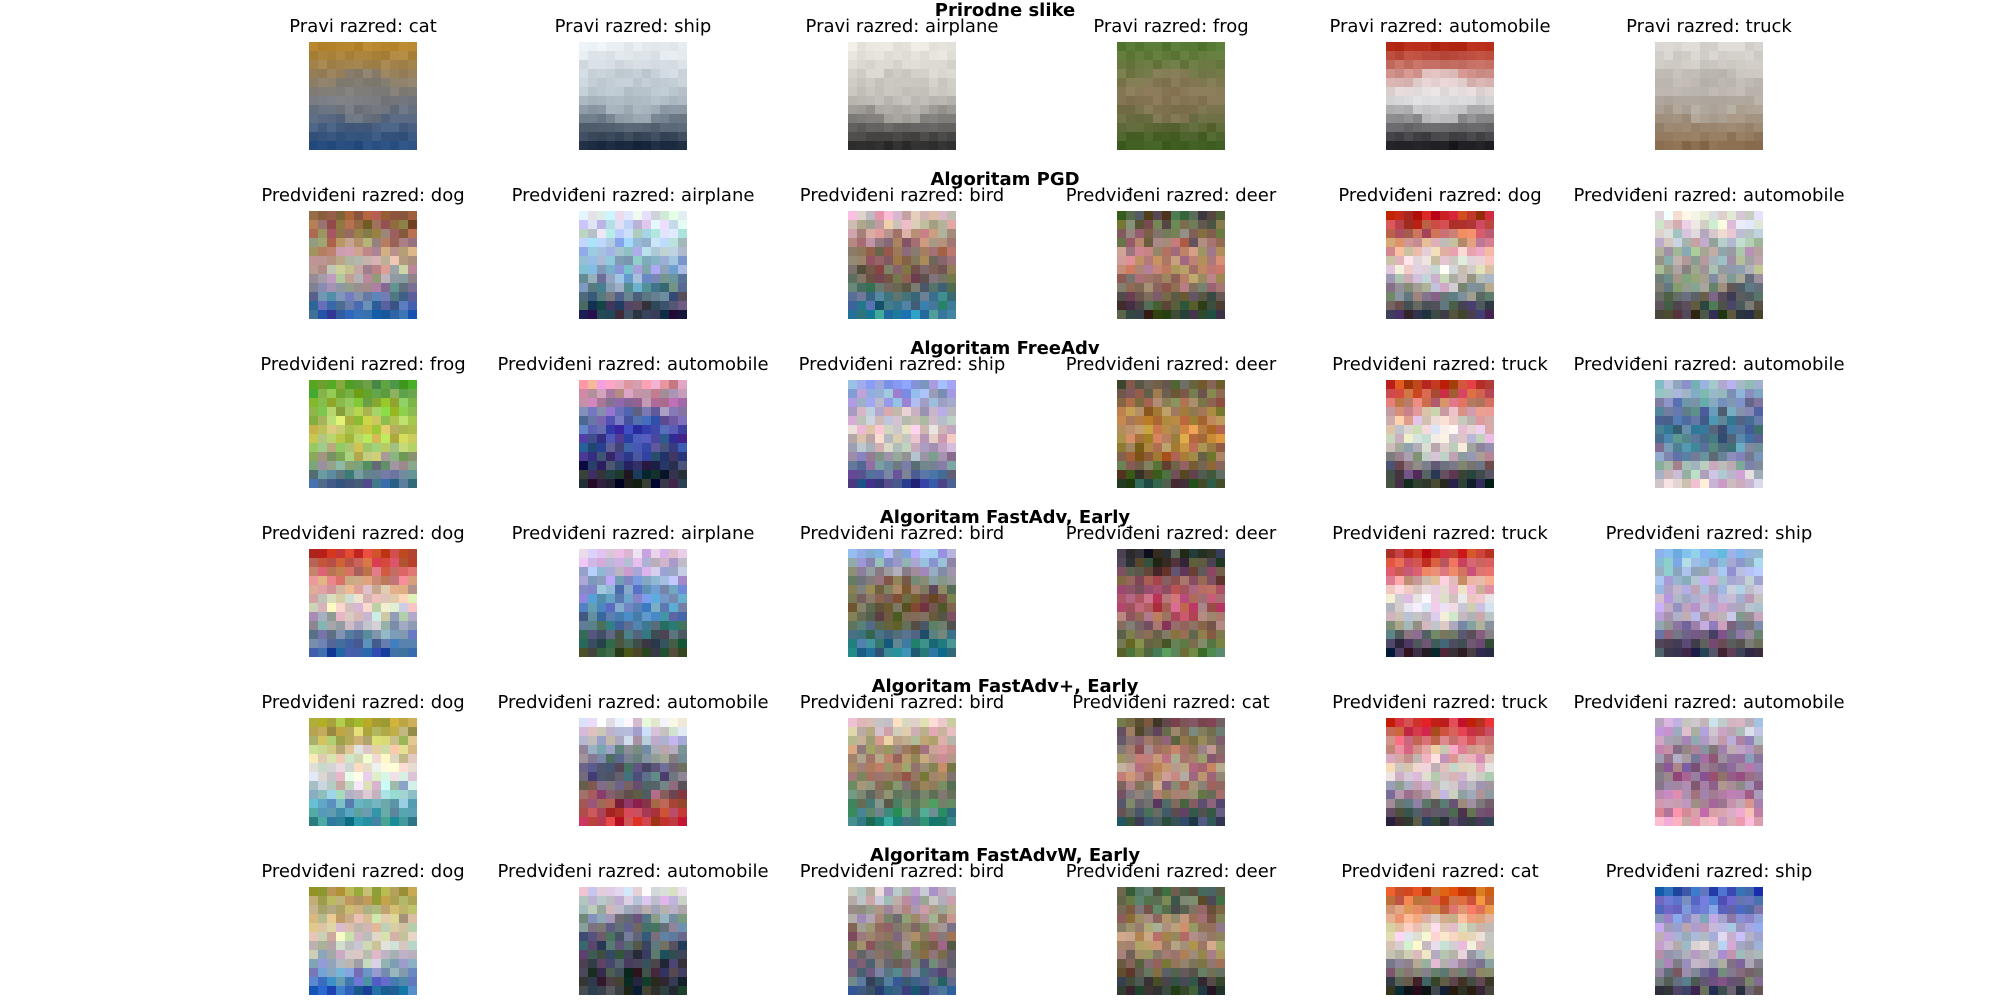  What do you see at coordinates (1709, 26) in the screenshot?
I see `cell-label: Pravi razred: truck` at bounding box center [1709, 26].